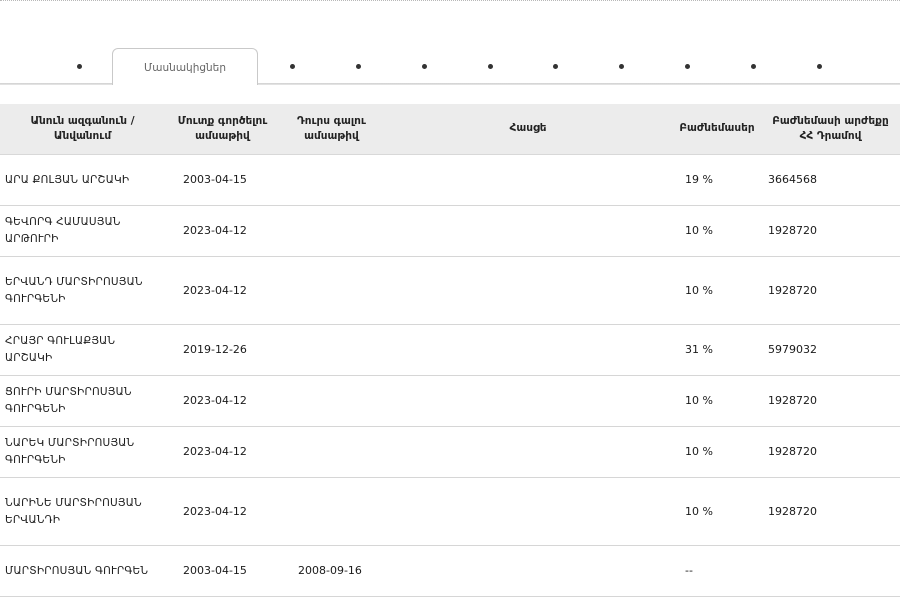 The height and width of the screenshot is (598, 900). Describe the element at coordinates (82, 452) in the screenshot. I see `cell-name: ՆԱՐԵԿ ՄԱՐՏԻՐՈՍՅԱՆ ԳՈՒՐԳԵՆԻ` at that location.